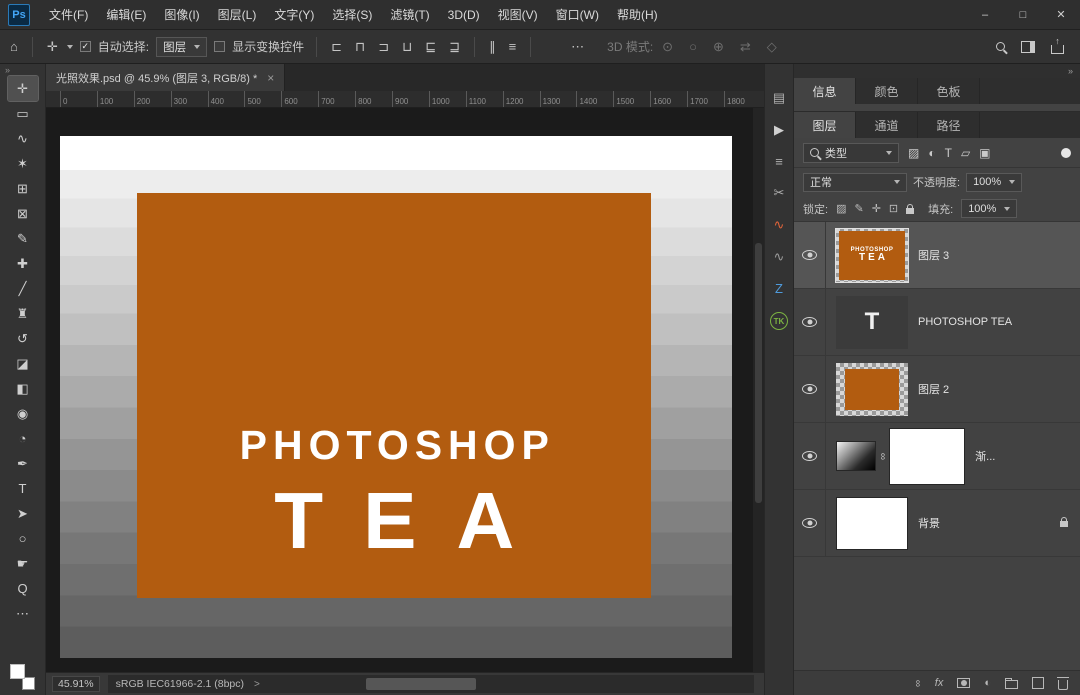 The width and height of the screenshot is (1080, 695). What do you see at coordinates (23, 613) in the screenshot?
I see `edit-toolbar-button: ⋯` at bounding box center [23, 613].